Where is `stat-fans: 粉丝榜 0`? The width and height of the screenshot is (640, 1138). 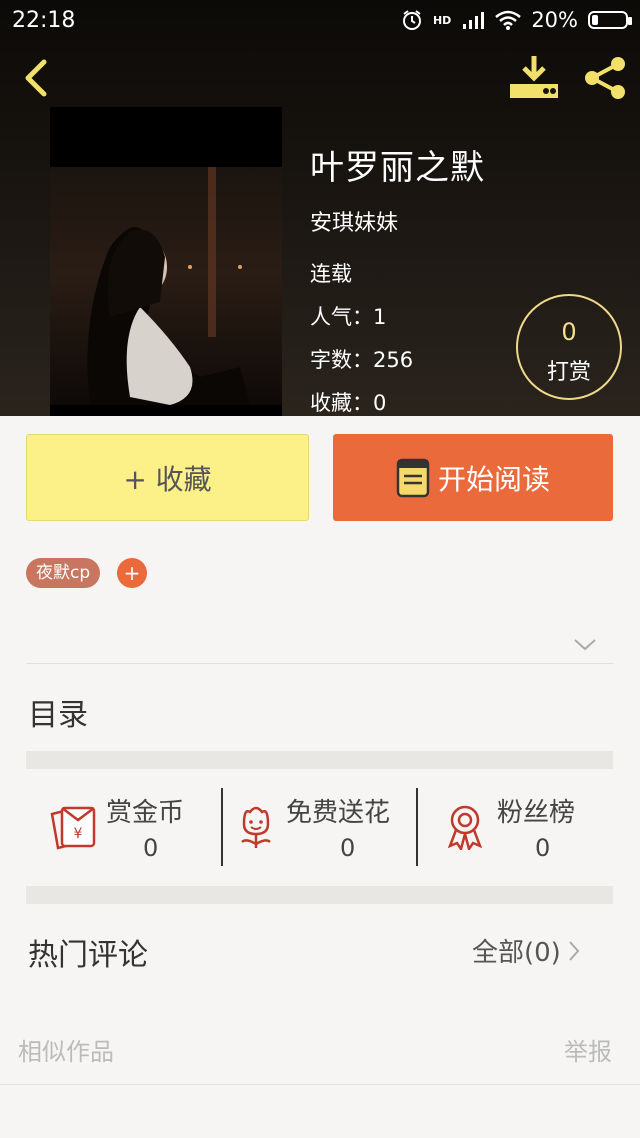
stat-fans: 粉丝榜 0 is located at coordinates (529, 828).